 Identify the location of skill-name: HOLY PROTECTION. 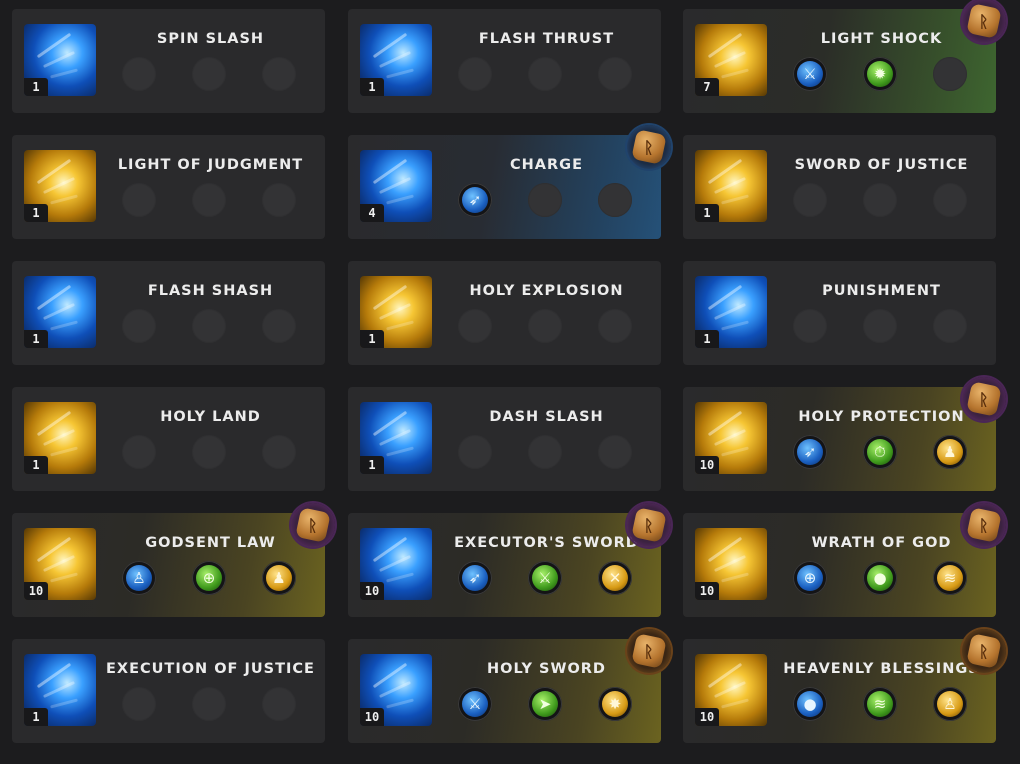
(881, 417).